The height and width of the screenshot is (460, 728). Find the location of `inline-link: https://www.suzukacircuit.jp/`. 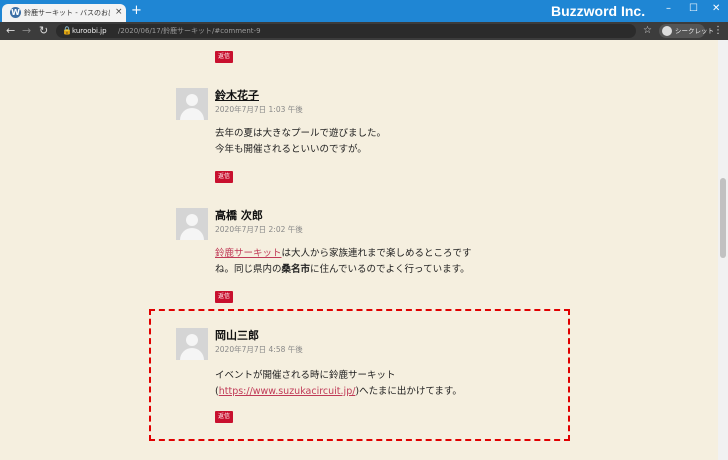

inline-link: https://www.suzukacircuit.jp/ is located at coordinates (287, 391).